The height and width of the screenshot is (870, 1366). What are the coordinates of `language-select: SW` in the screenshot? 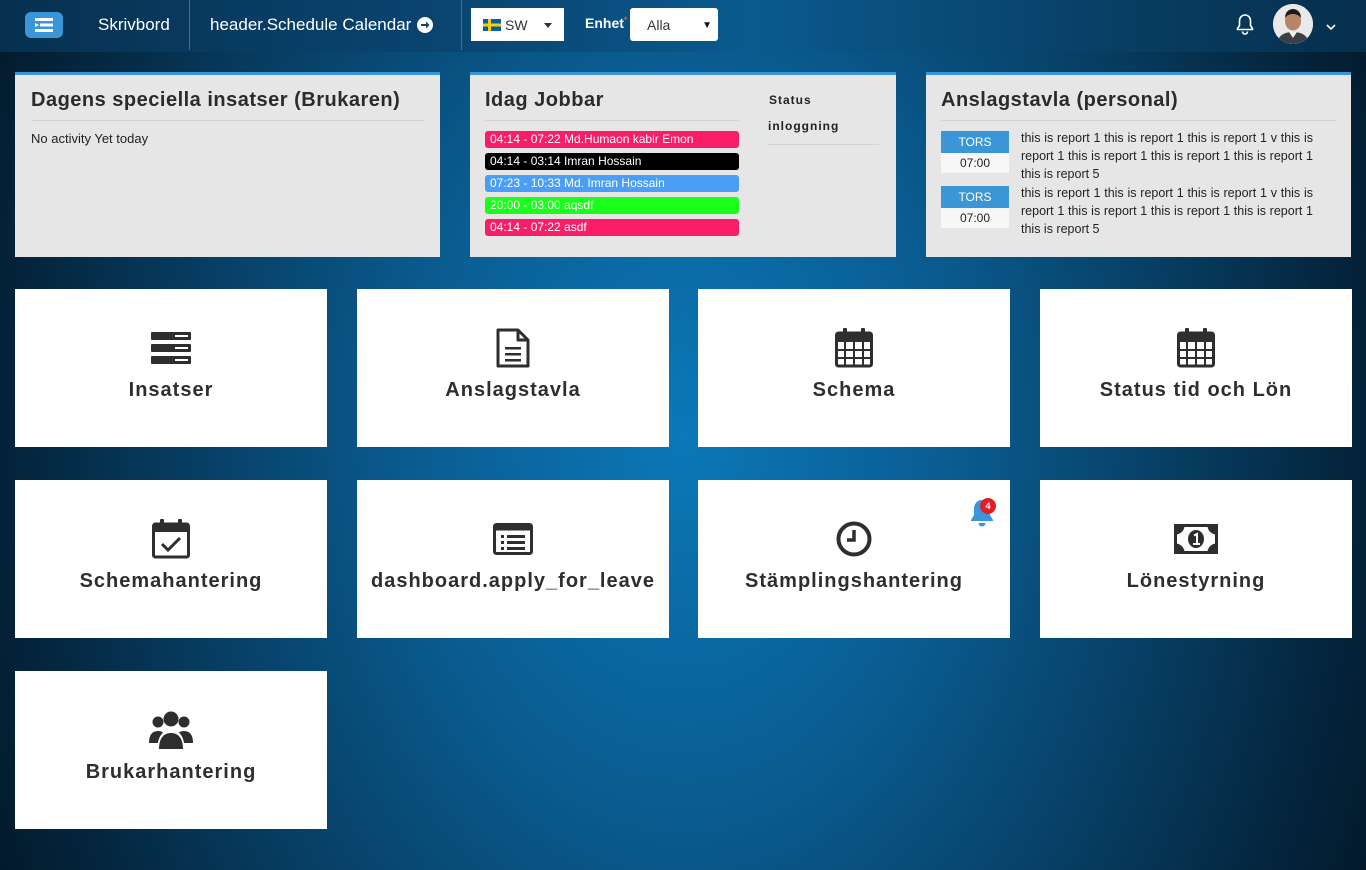 It's located at (517, 24).